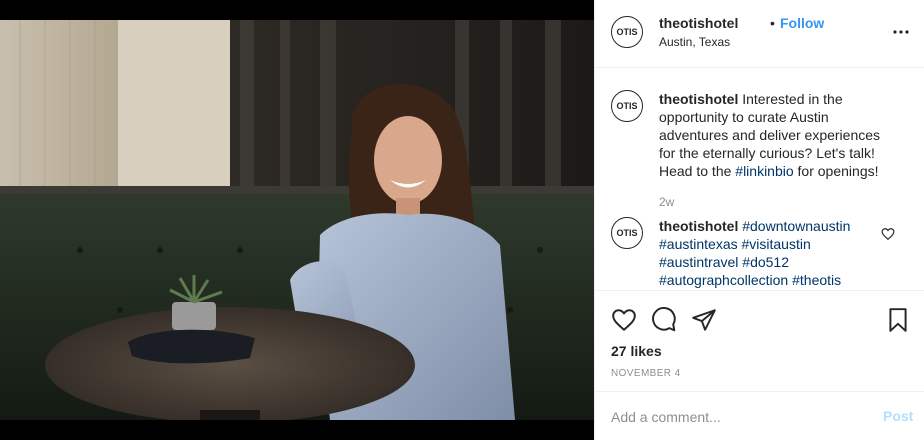 Image resolution: width=924 pixels, height=440 pixels. What do you see at coordinates (836, 171) in the screenshot?
I see `caption-body-end: for openings!` at bounding box center [836, 171].